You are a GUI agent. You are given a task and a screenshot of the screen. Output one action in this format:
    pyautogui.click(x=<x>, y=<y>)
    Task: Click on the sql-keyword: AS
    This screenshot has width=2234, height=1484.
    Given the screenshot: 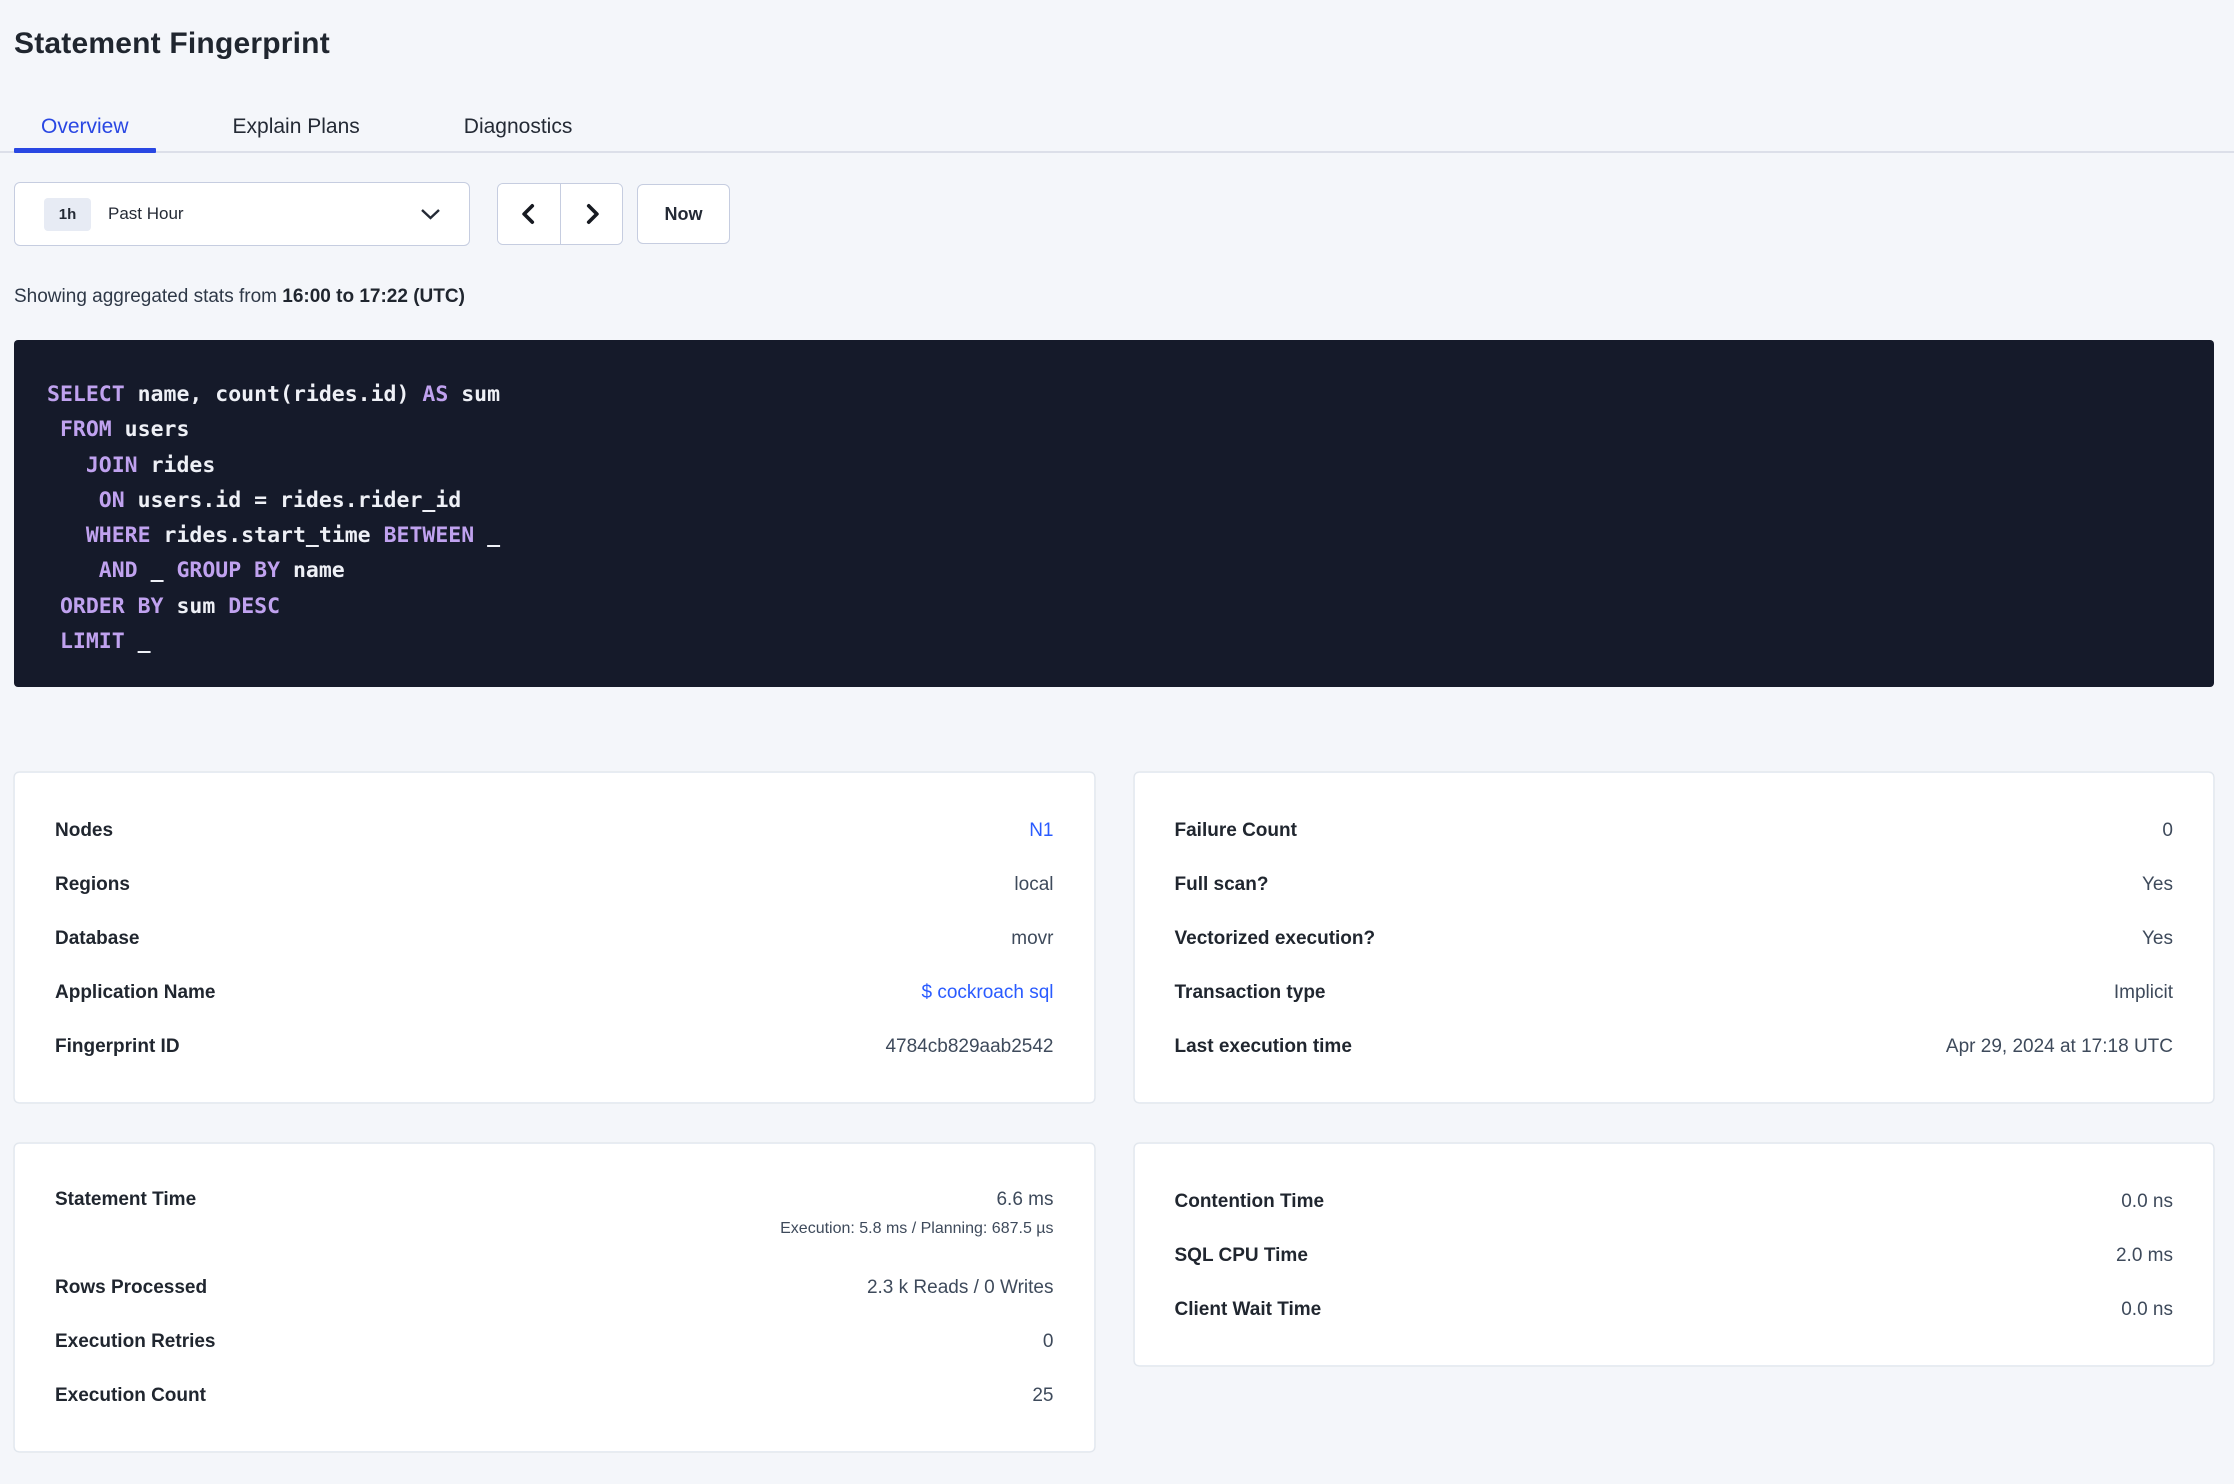 What is the action you would take?
    pyautogui.click(x=435, y=394)
    